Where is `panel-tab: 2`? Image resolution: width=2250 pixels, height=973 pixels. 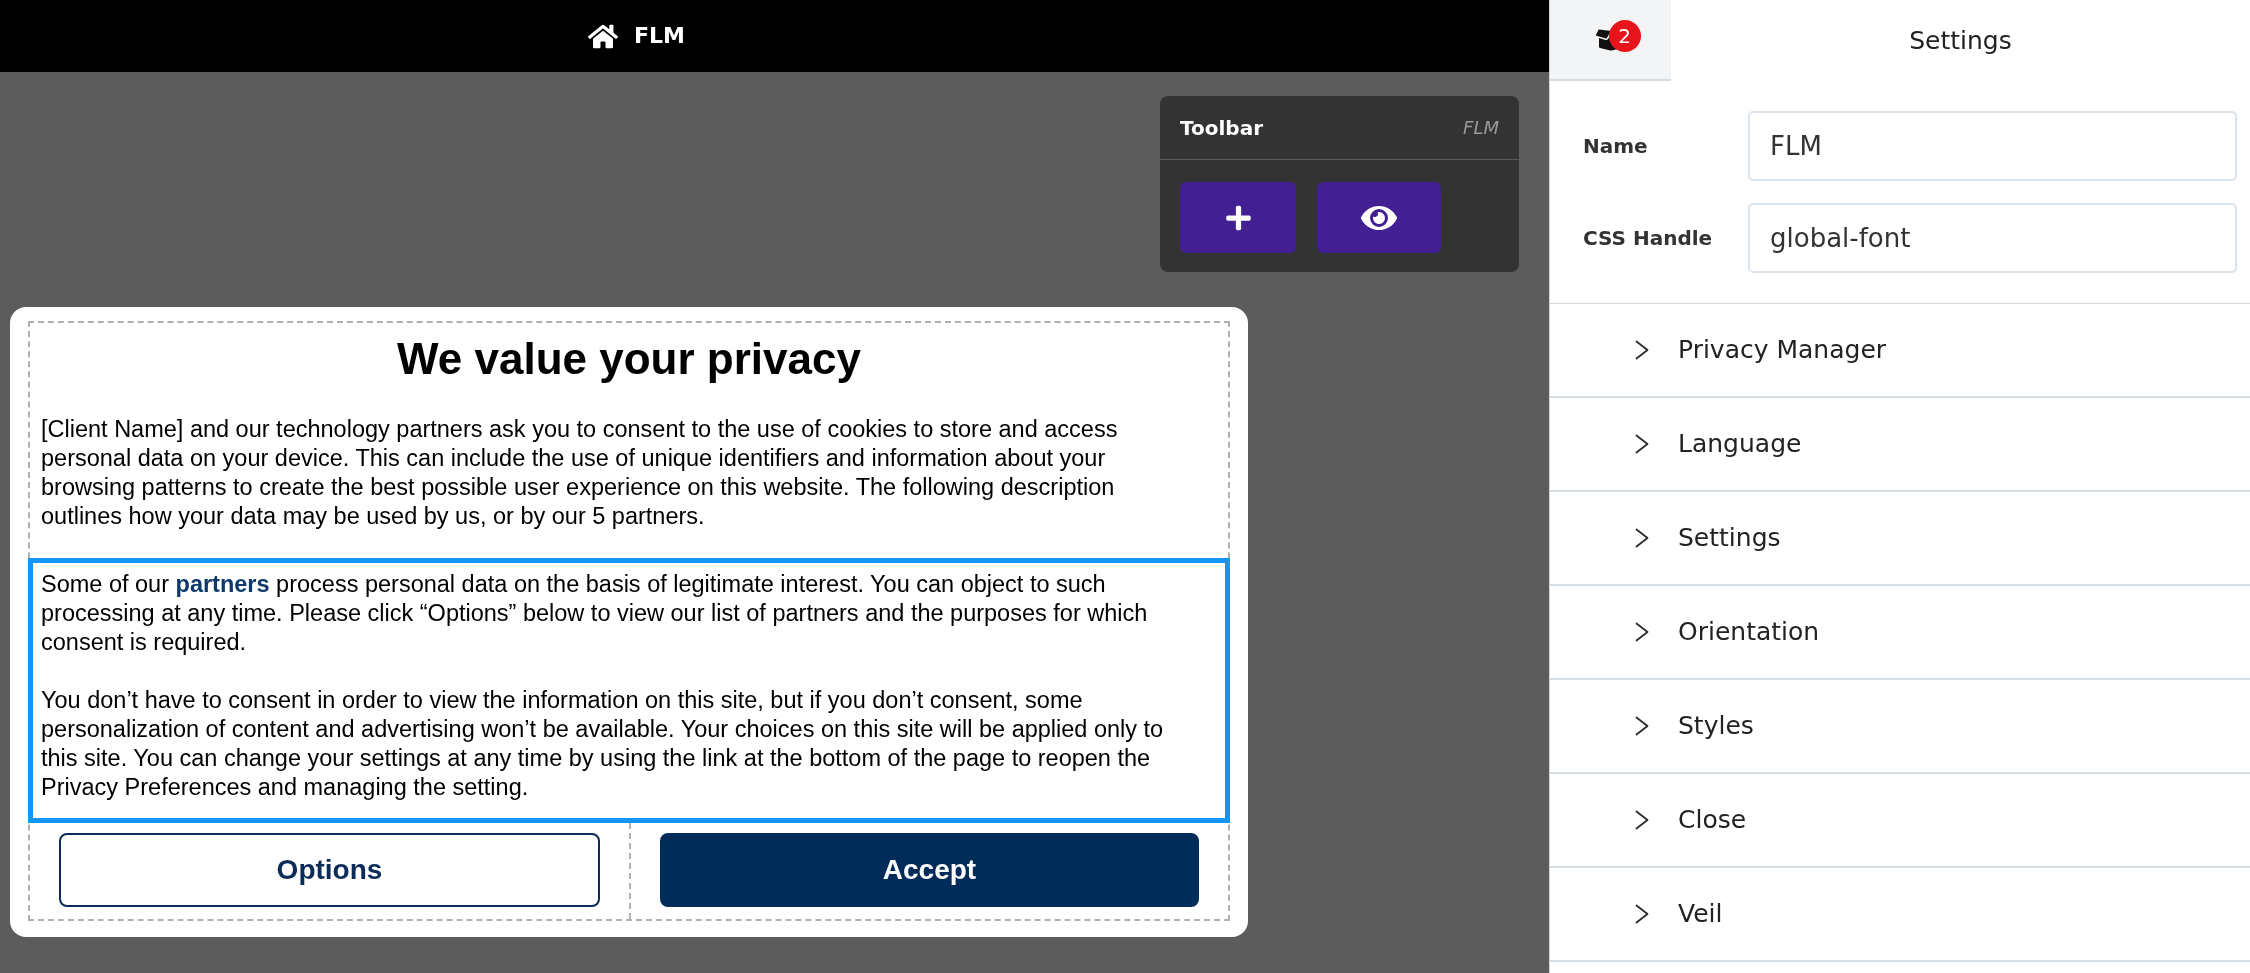
panel-tab: 2 is located at coordinates (1610, 40).